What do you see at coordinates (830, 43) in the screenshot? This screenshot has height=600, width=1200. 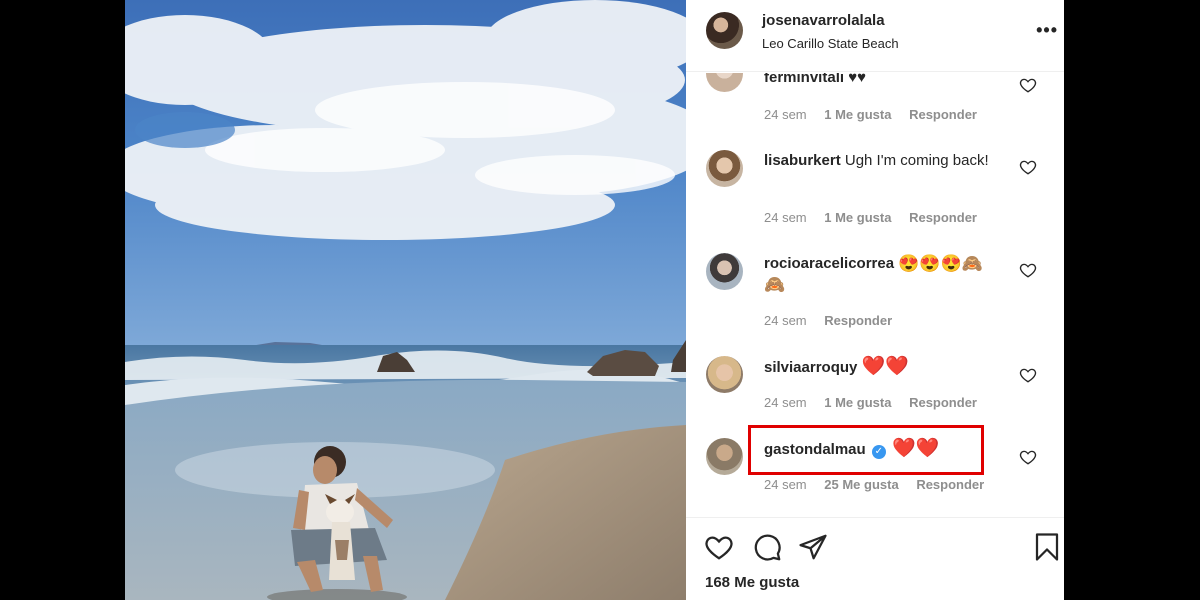 I see `post-location: Leo Carillo State Beach` at bounding box center [830, 43].